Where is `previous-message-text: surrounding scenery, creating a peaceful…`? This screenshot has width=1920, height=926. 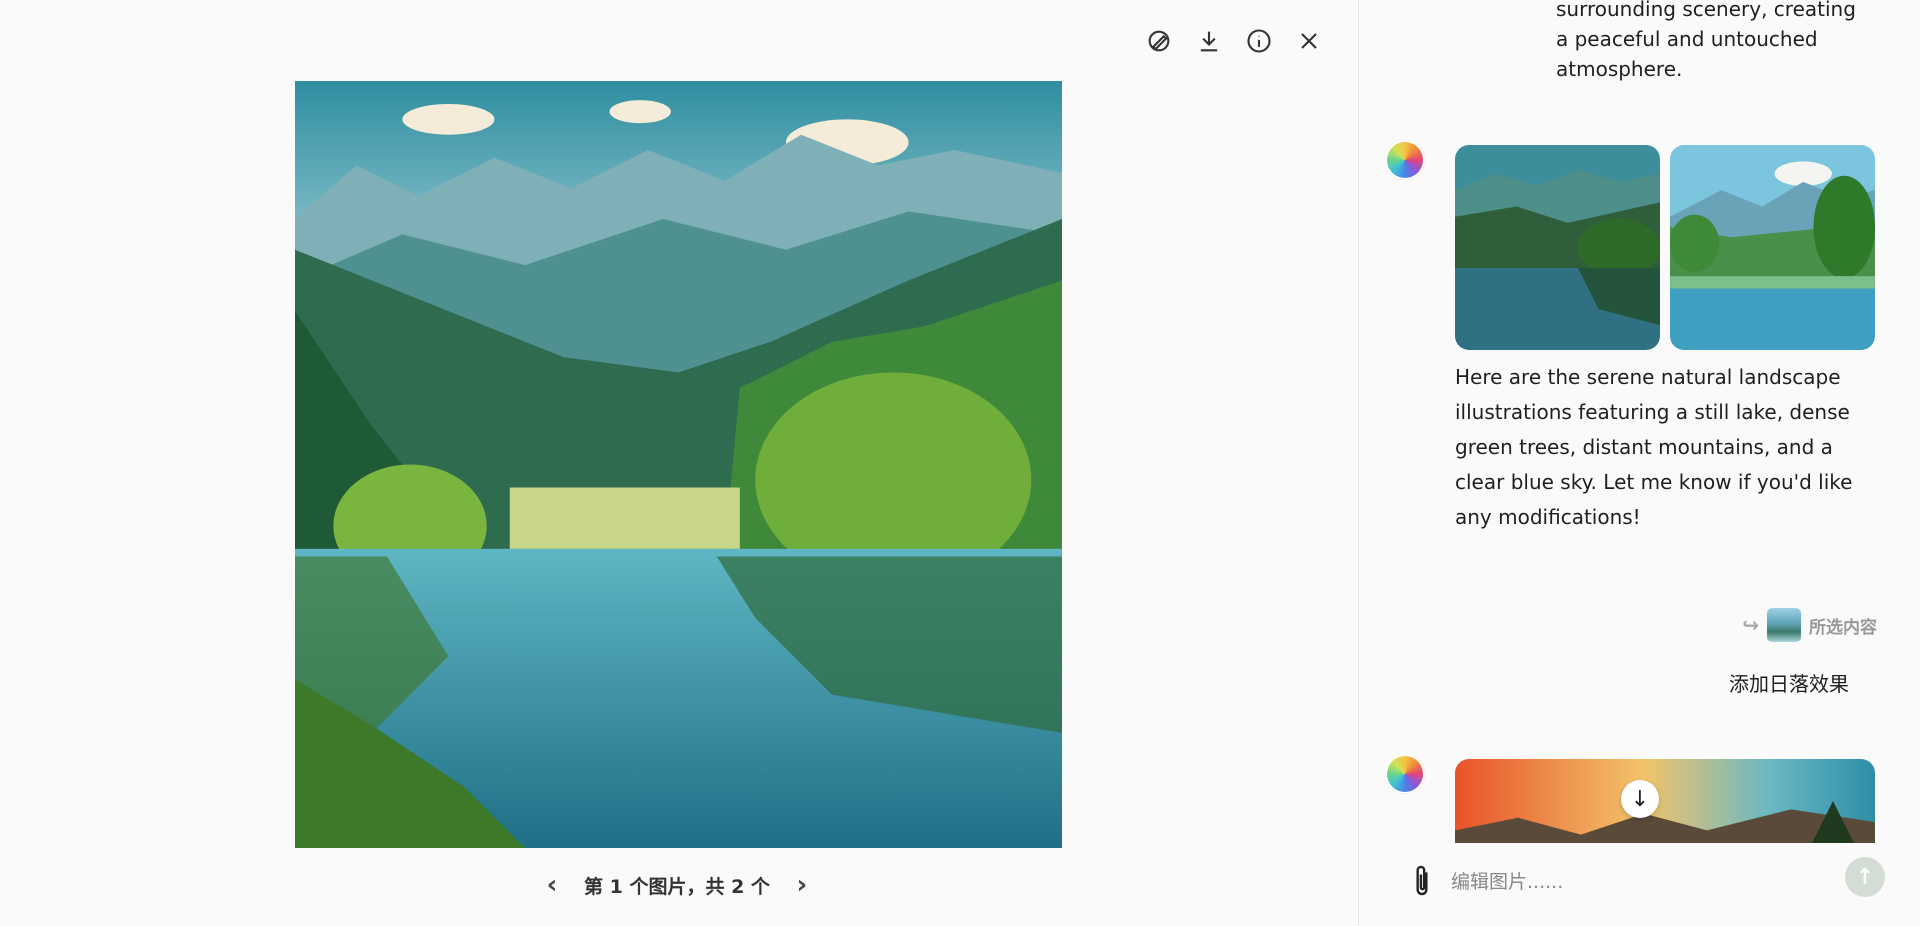 previous-message-text: surrounding scenery, creating a peaceful… is located at coordinates (1706, 40).